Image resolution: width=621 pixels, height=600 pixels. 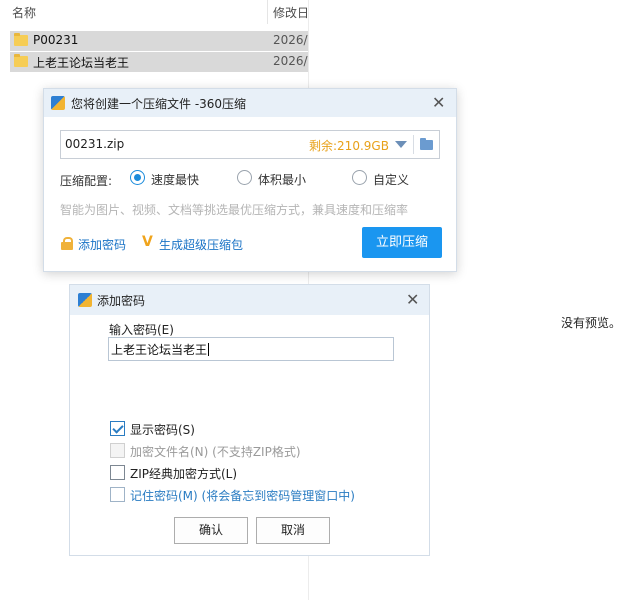 I want to click on file-row: 上老王论坛当老王 2026/, so click(x=159, y=62).